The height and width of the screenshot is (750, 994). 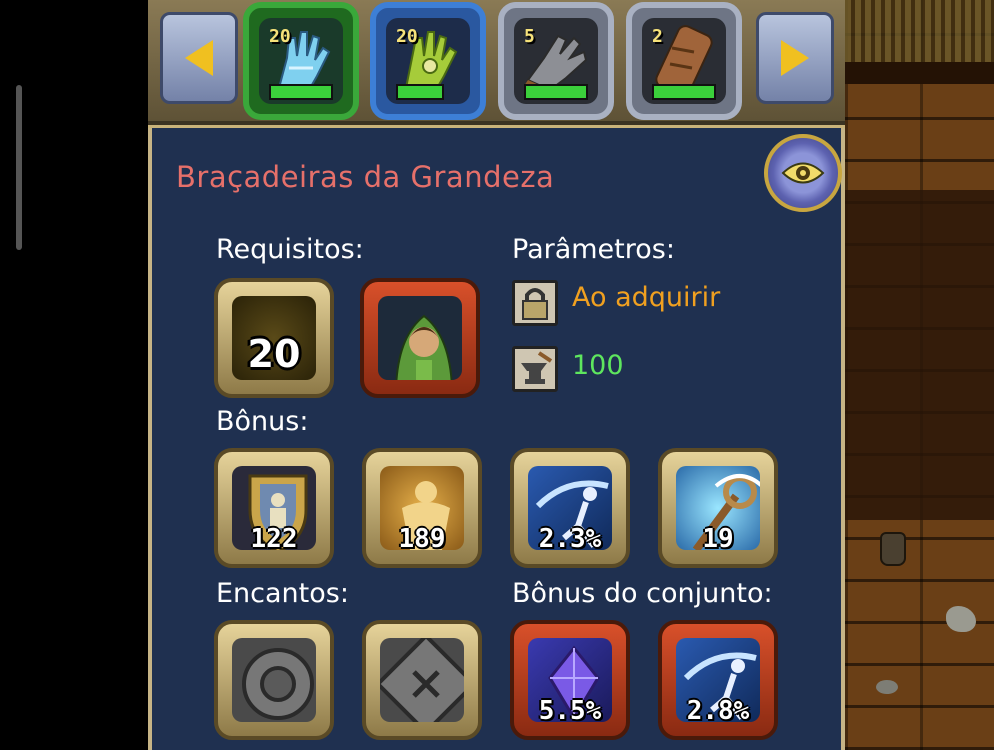 What do you see at coordinates (262, 421) in the screenshot?
I see `bonus-label: Bônus:` at bounding box center [262, 421].